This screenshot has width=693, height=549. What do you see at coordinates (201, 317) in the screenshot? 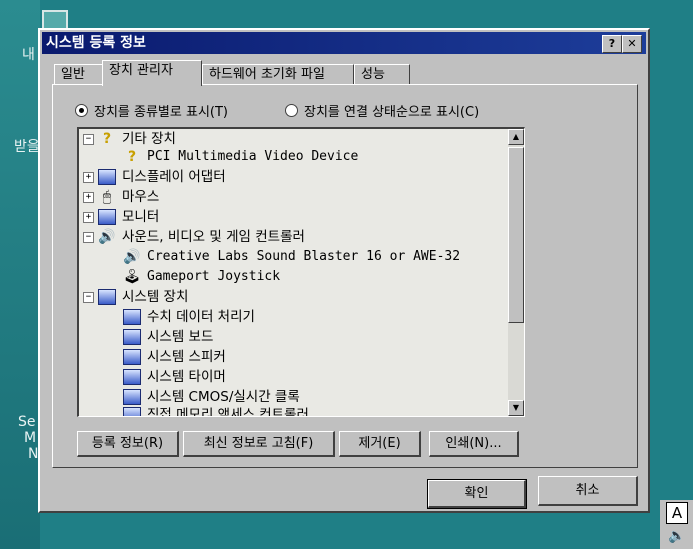
I see `tree-item-label: 수치 데이터 처리기` at bounding box center [201, 317].